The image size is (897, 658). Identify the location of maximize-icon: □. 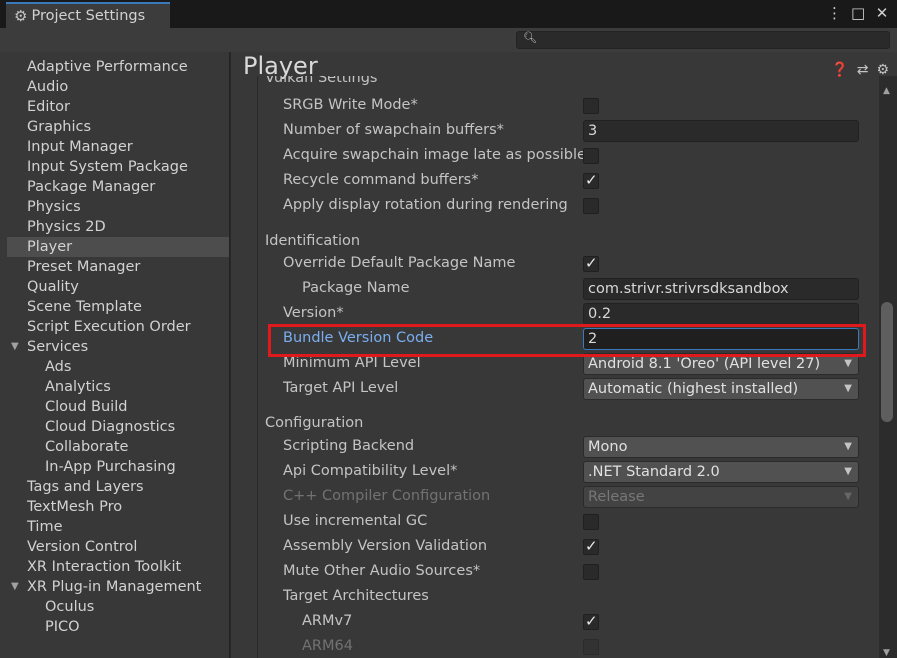
(858, 13).